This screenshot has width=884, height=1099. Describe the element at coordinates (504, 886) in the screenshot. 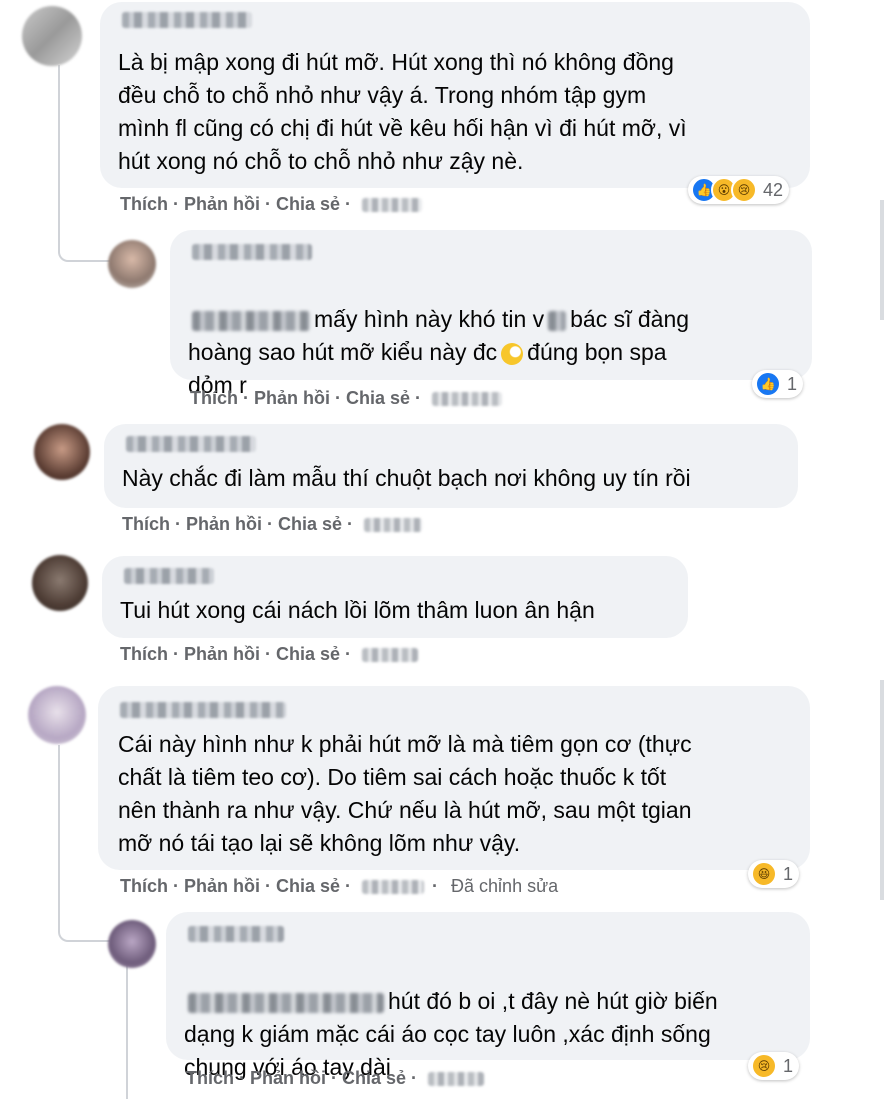

I see `edited-label: Đã chỉnh sửa` at that location.